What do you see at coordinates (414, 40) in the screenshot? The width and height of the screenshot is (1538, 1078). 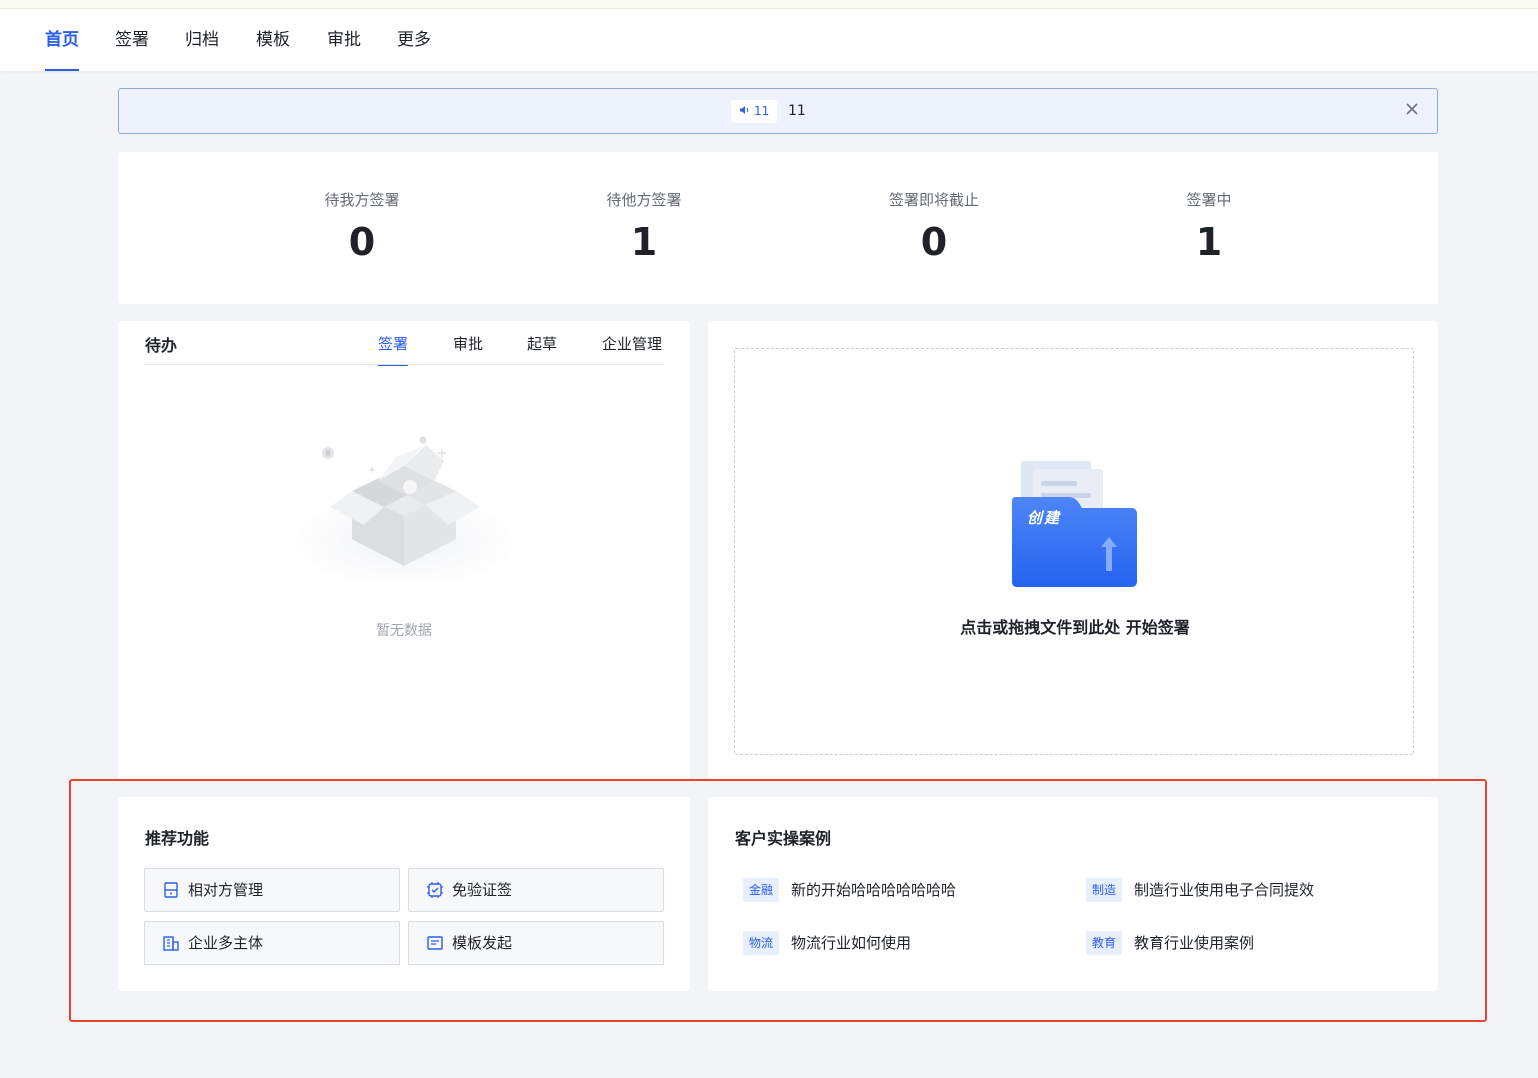 I see `nav-tab-more: 更多` at bounding box center [414, 40].